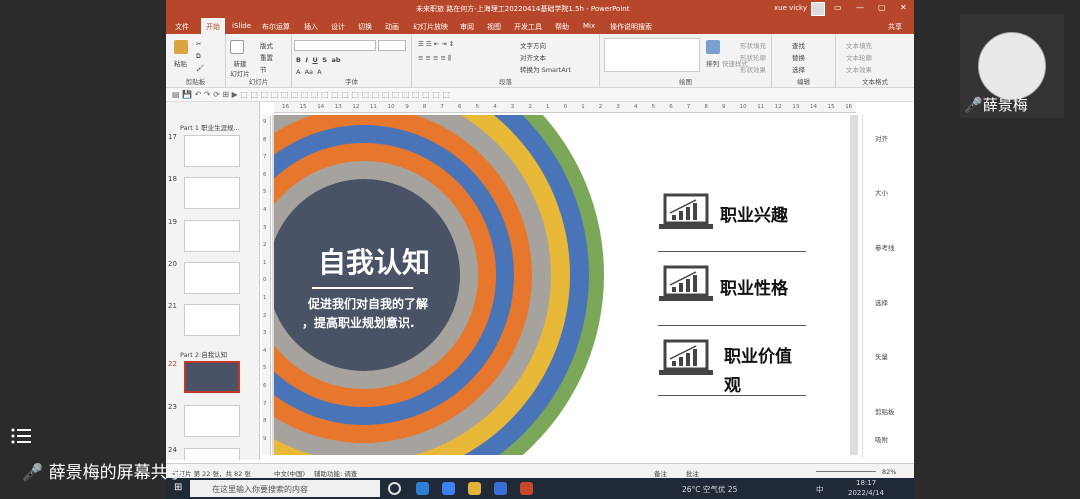  Describe the element at coordinates (266, 285) in the screenshot. I see `vertical-ruler: 9 8 7 6 5 4 3 2 1 0 1 2 3 4 5 6 7 8 9` at that location.